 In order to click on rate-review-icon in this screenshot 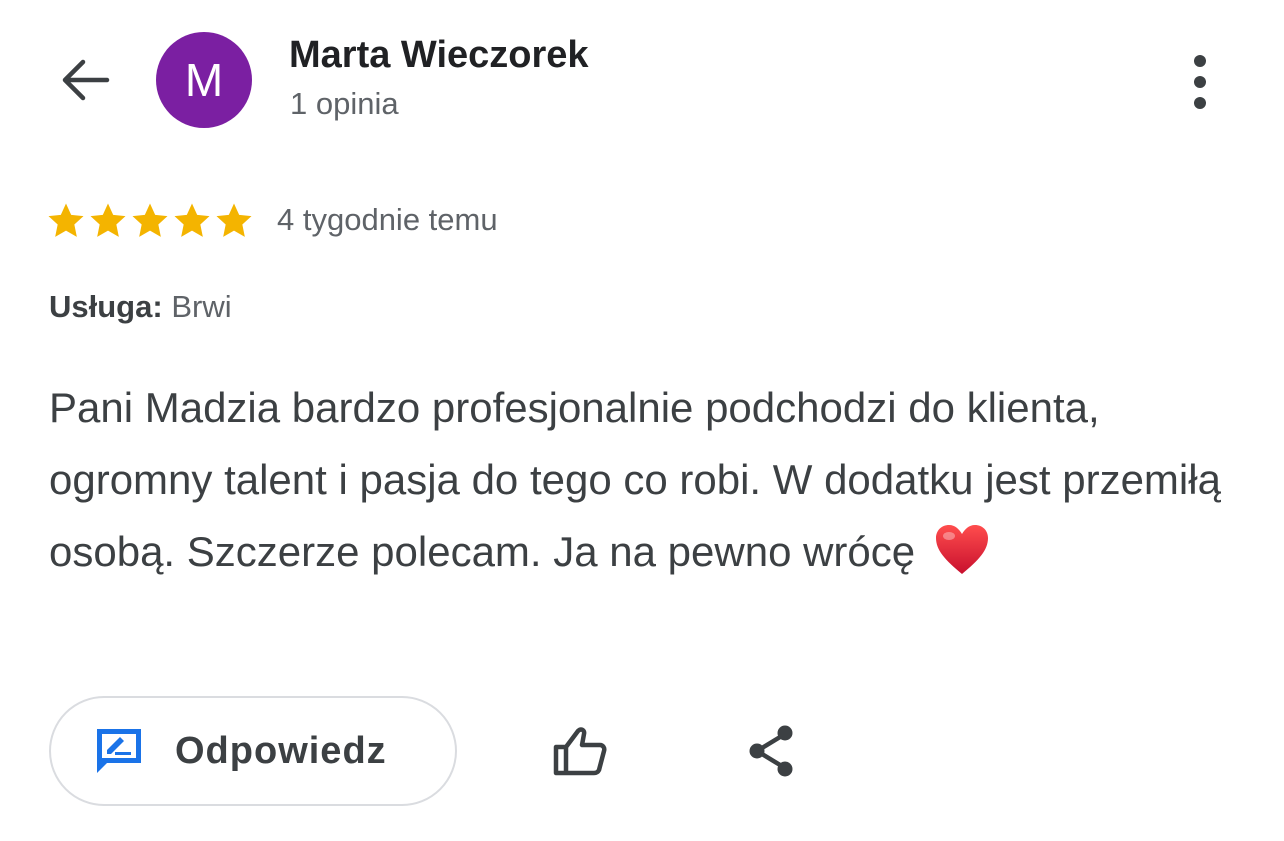, I will do `click(119, 751)`.